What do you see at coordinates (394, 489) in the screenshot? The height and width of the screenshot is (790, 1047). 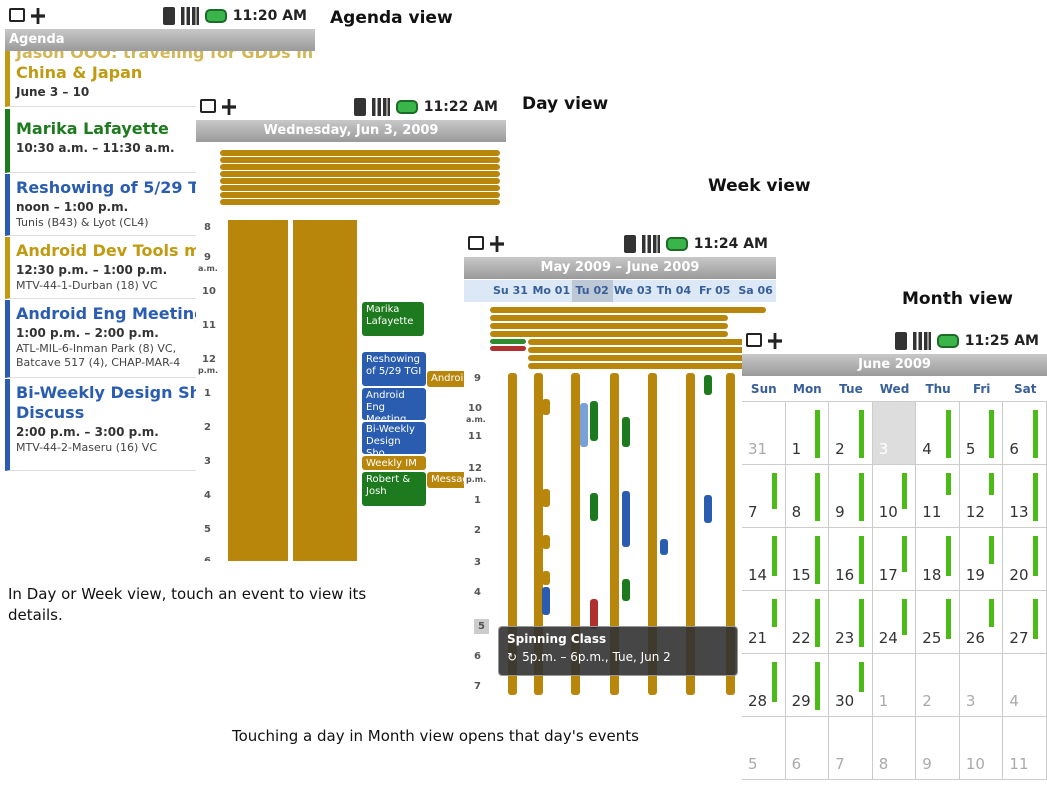 I see `day-event: Robert & Josh` at bounding box center [394, 489].